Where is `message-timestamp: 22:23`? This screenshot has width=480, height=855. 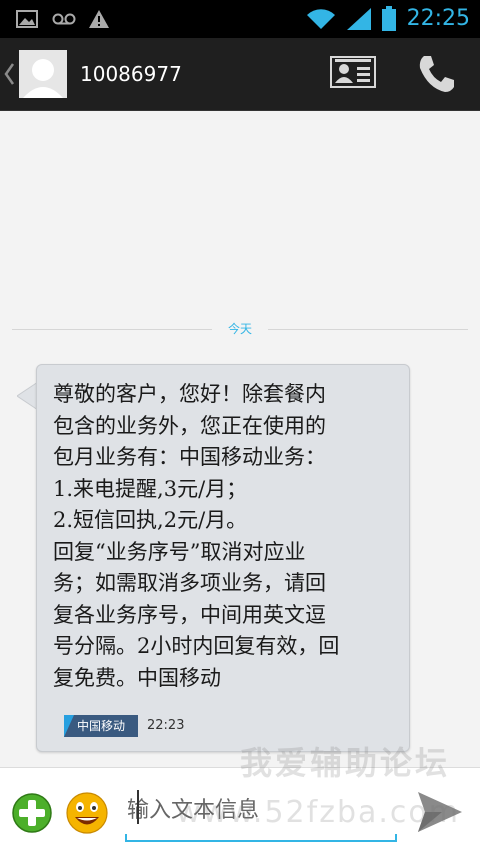 message-timestamp: 22:23 is located at coordinates (166, 725).